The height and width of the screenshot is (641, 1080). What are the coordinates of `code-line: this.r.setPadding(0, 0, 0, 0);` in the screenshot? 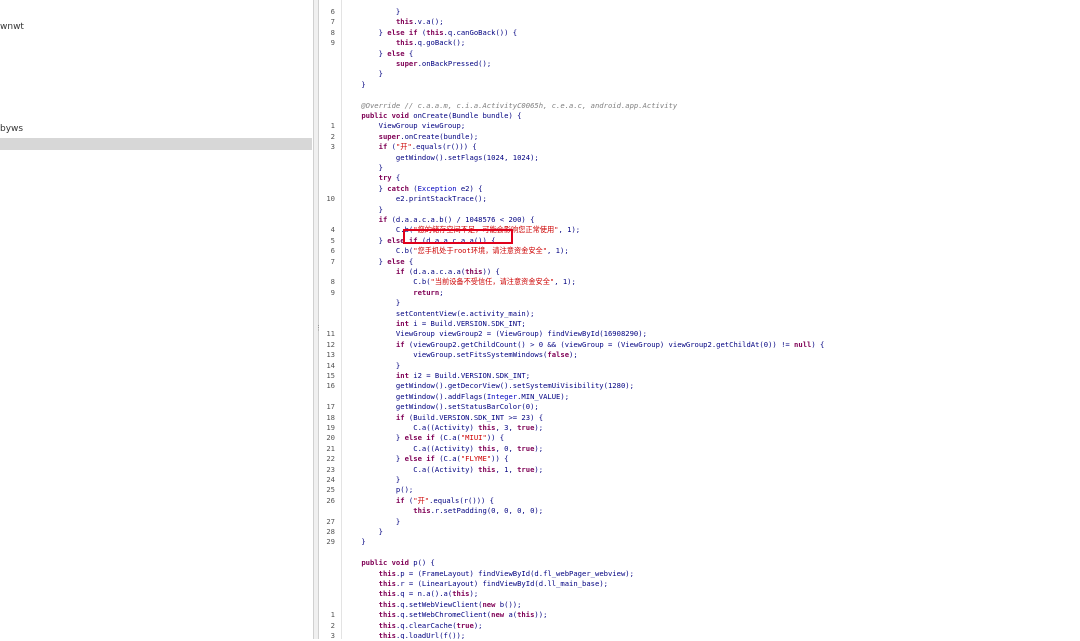 It's located at (443, 511).